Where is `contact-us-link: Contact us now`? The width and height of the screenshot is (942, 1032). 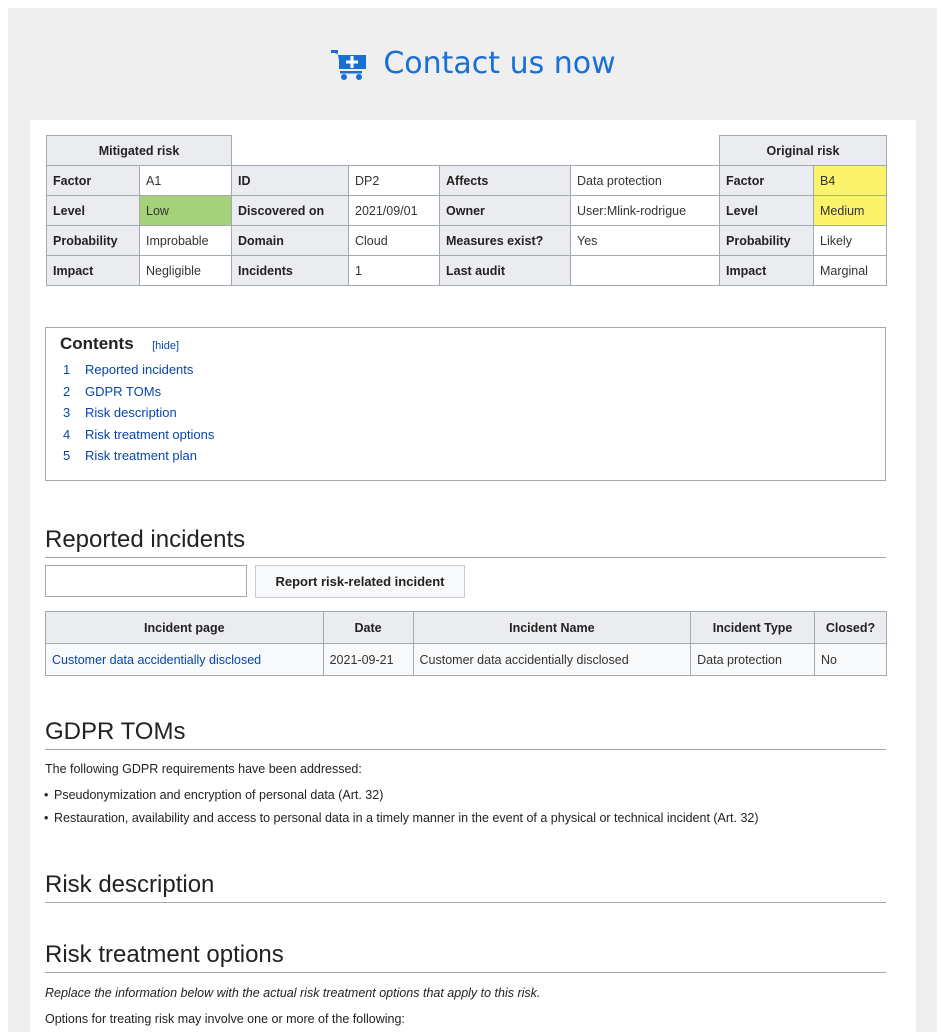
contact-us-link: Contact us now is located at coordinates (472, 63).